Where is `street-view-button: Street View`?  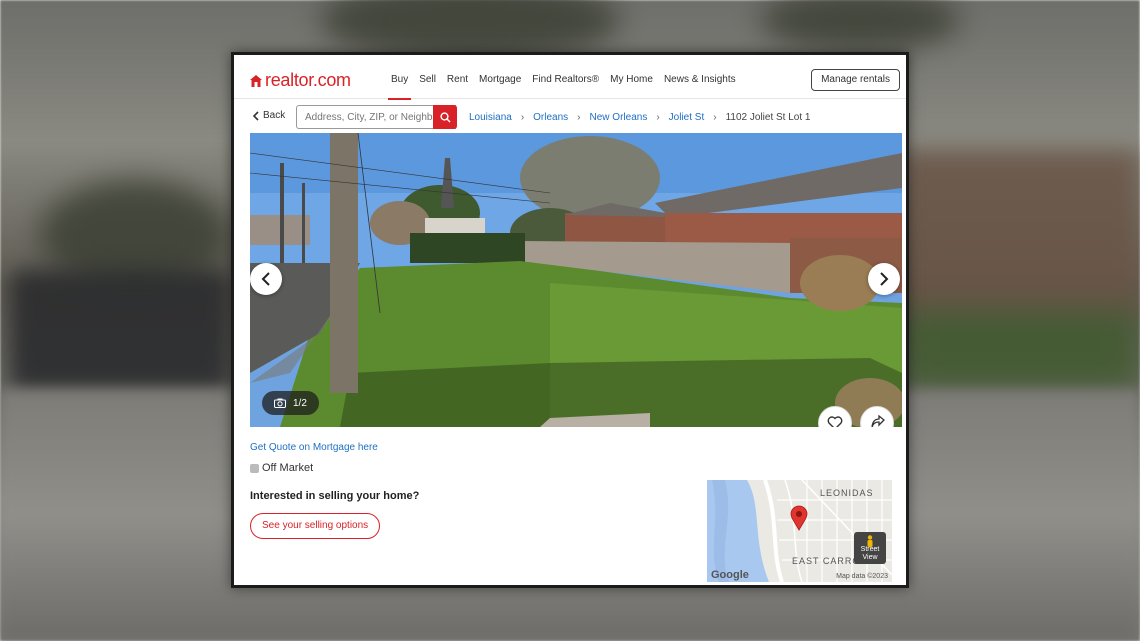 street-view-button: Street View is located at coordinates (870, 548).